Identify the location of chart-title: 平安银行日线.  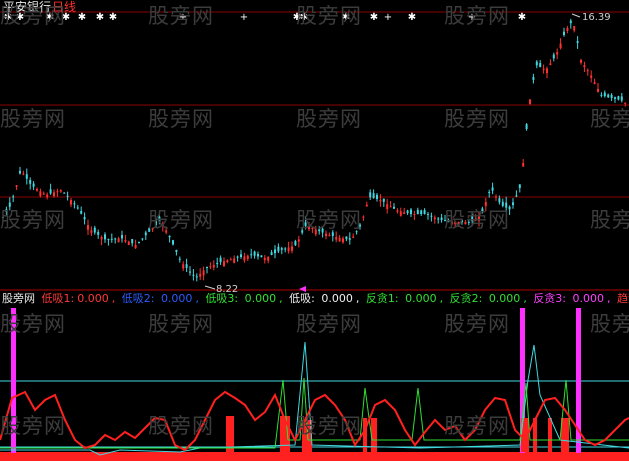
(39, 7).